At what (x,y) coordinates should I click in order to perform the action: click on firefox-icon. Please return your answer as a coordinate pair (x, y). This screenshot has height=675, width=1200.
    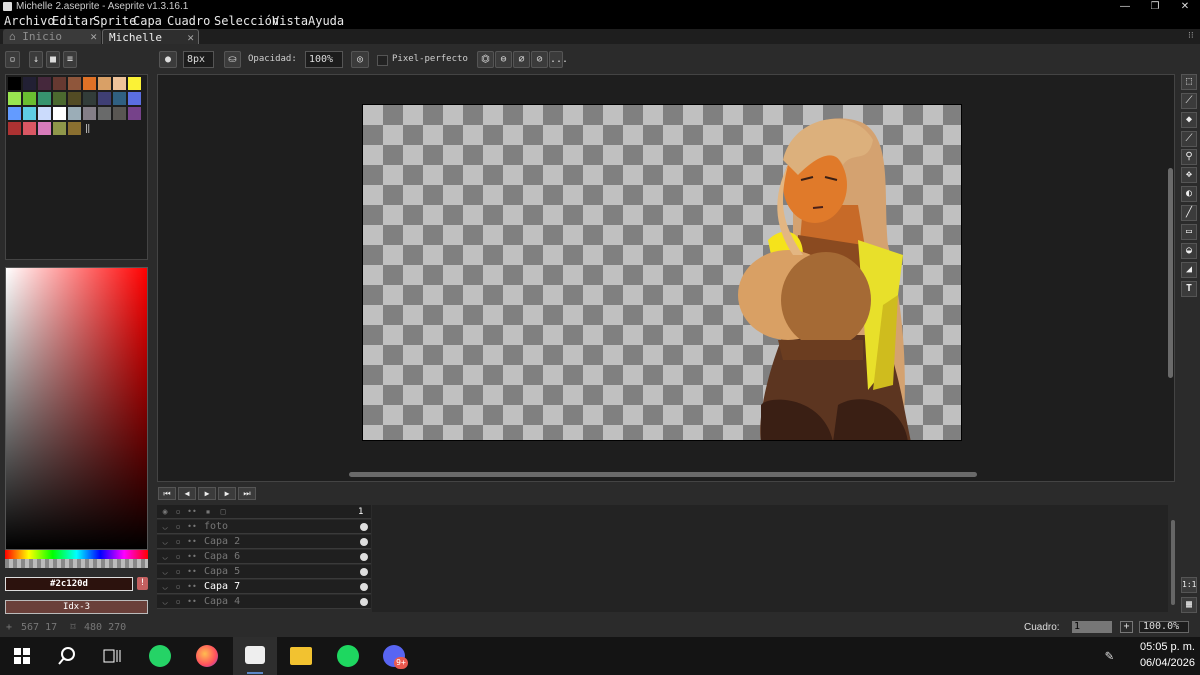
    Looking at the image, I should click on (207, 656).